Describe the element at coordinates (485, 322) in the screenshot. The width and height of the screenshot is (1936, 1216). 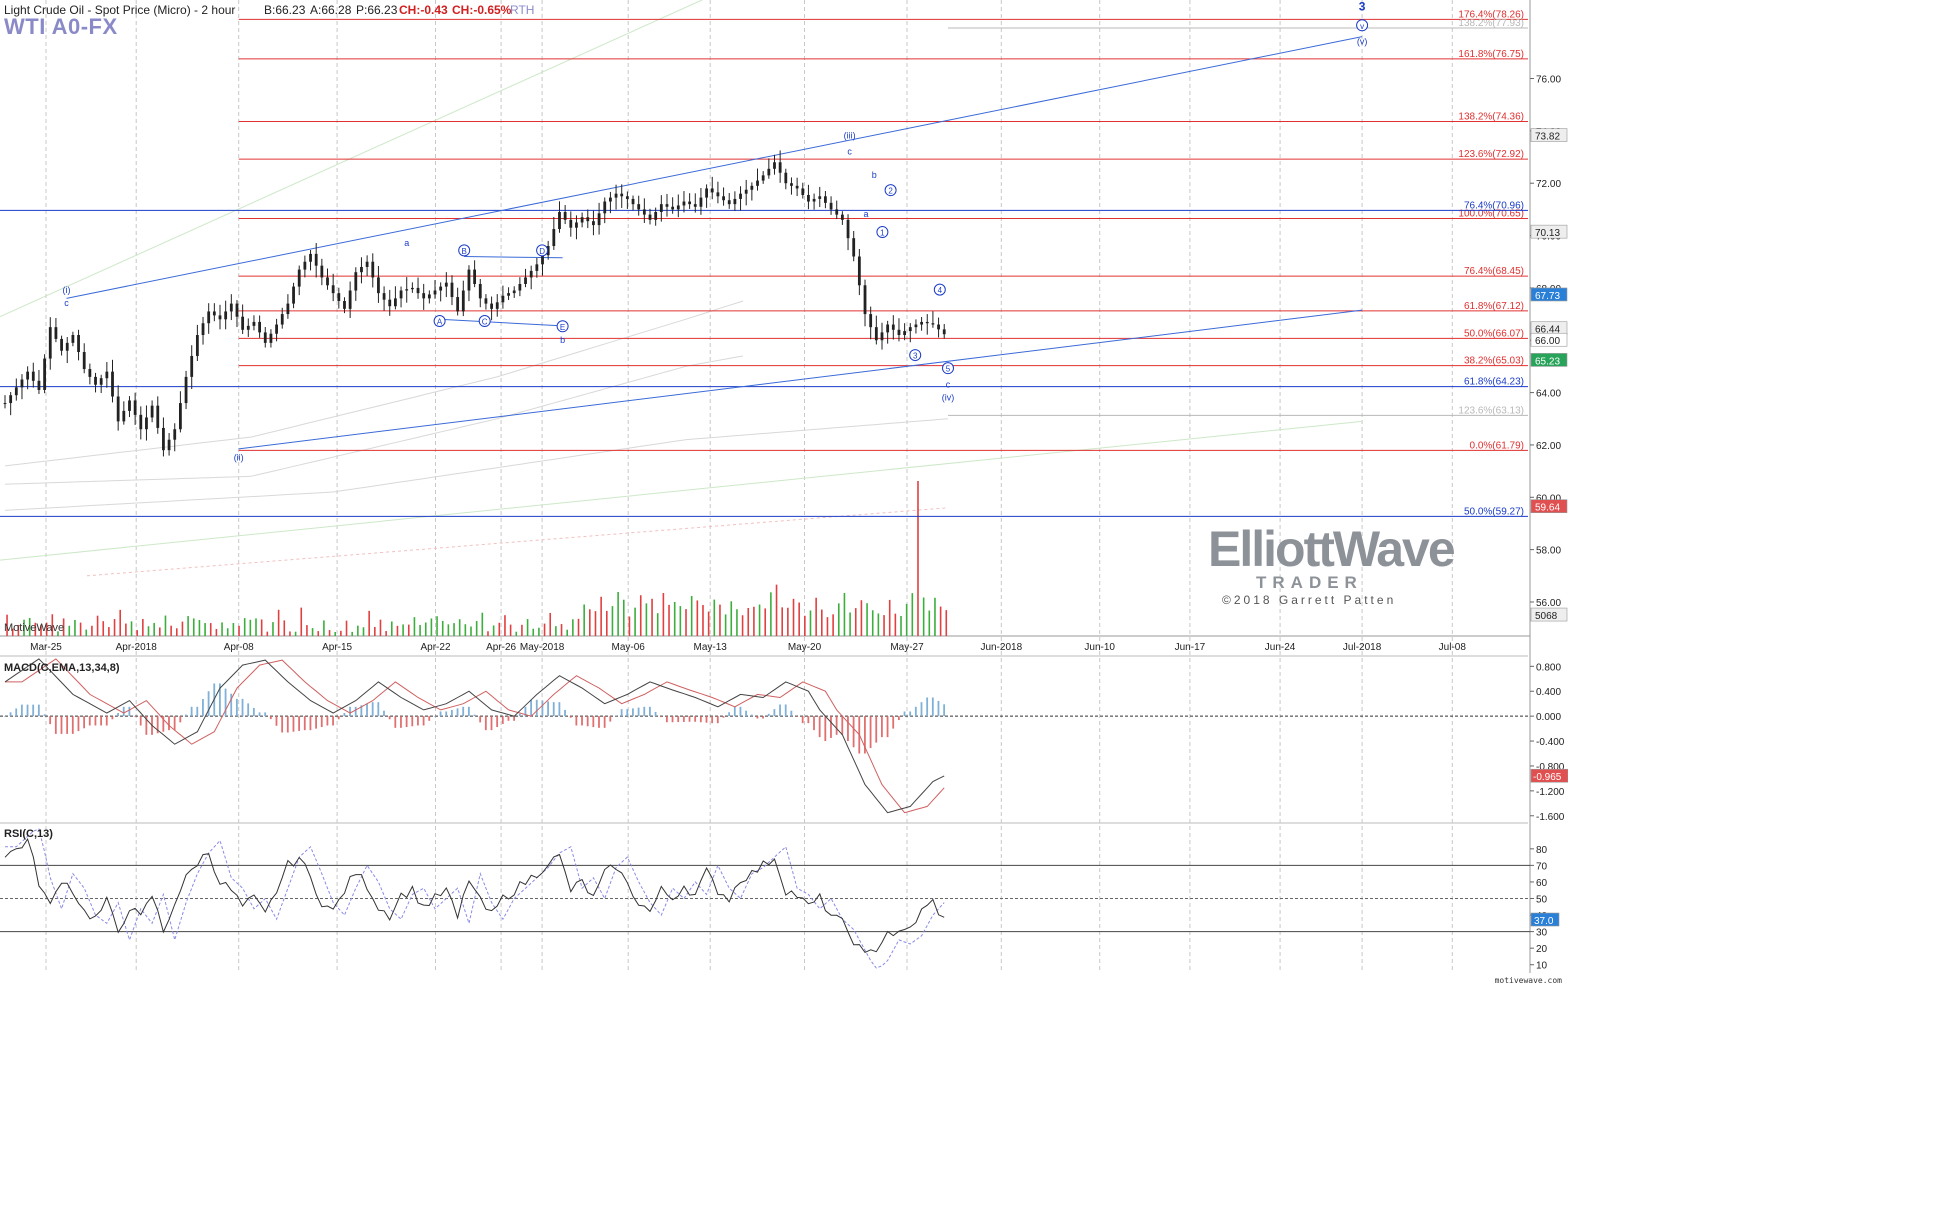
I see `wave-label: C` at that location.